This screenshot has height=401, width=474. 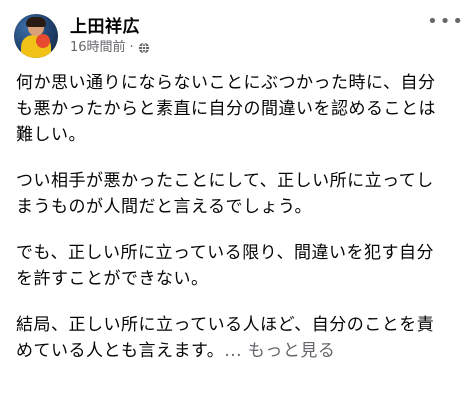 What do you see at coordinates (98, 48) in the screenshot?
I see `post-time: 16時間前` at bounding box center [98, 48].